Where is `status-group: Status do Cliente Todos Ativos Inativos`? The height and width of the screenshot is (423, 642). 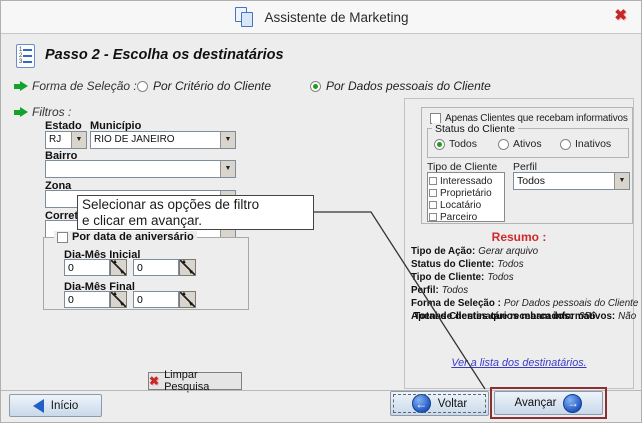
status-group: Status do Cliente Todos Ativos Inativos is located at coordinates (528, 140).